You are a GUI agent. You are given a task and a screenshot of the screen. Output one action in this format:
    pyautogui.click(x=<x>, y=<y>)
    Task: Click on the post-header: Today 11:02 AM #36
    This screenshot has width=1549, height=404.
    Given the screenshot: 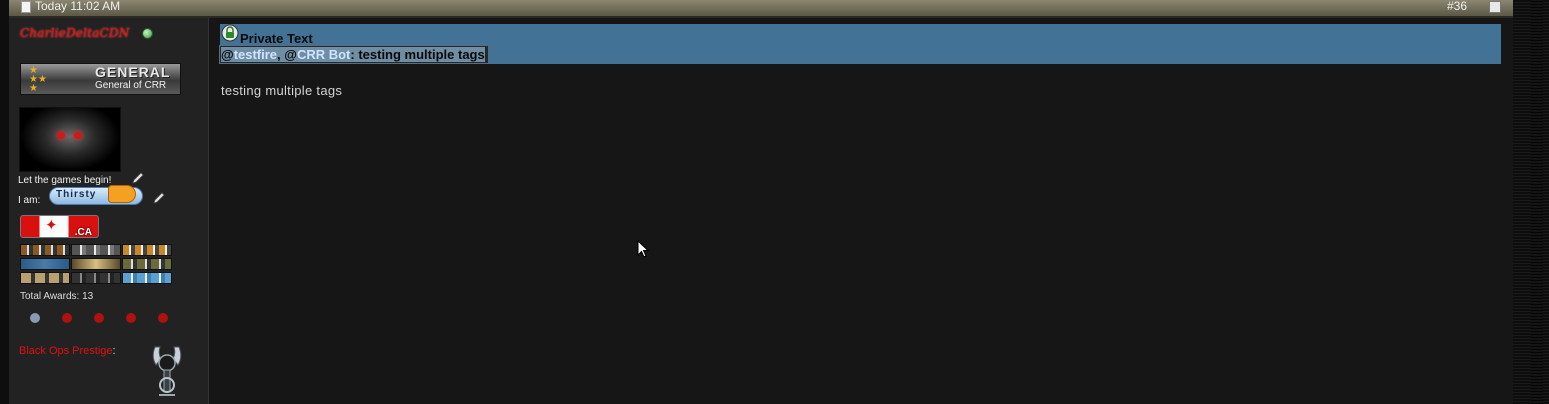 What is the action you would take?
    pyautogui.click(x=761, y=9)
    